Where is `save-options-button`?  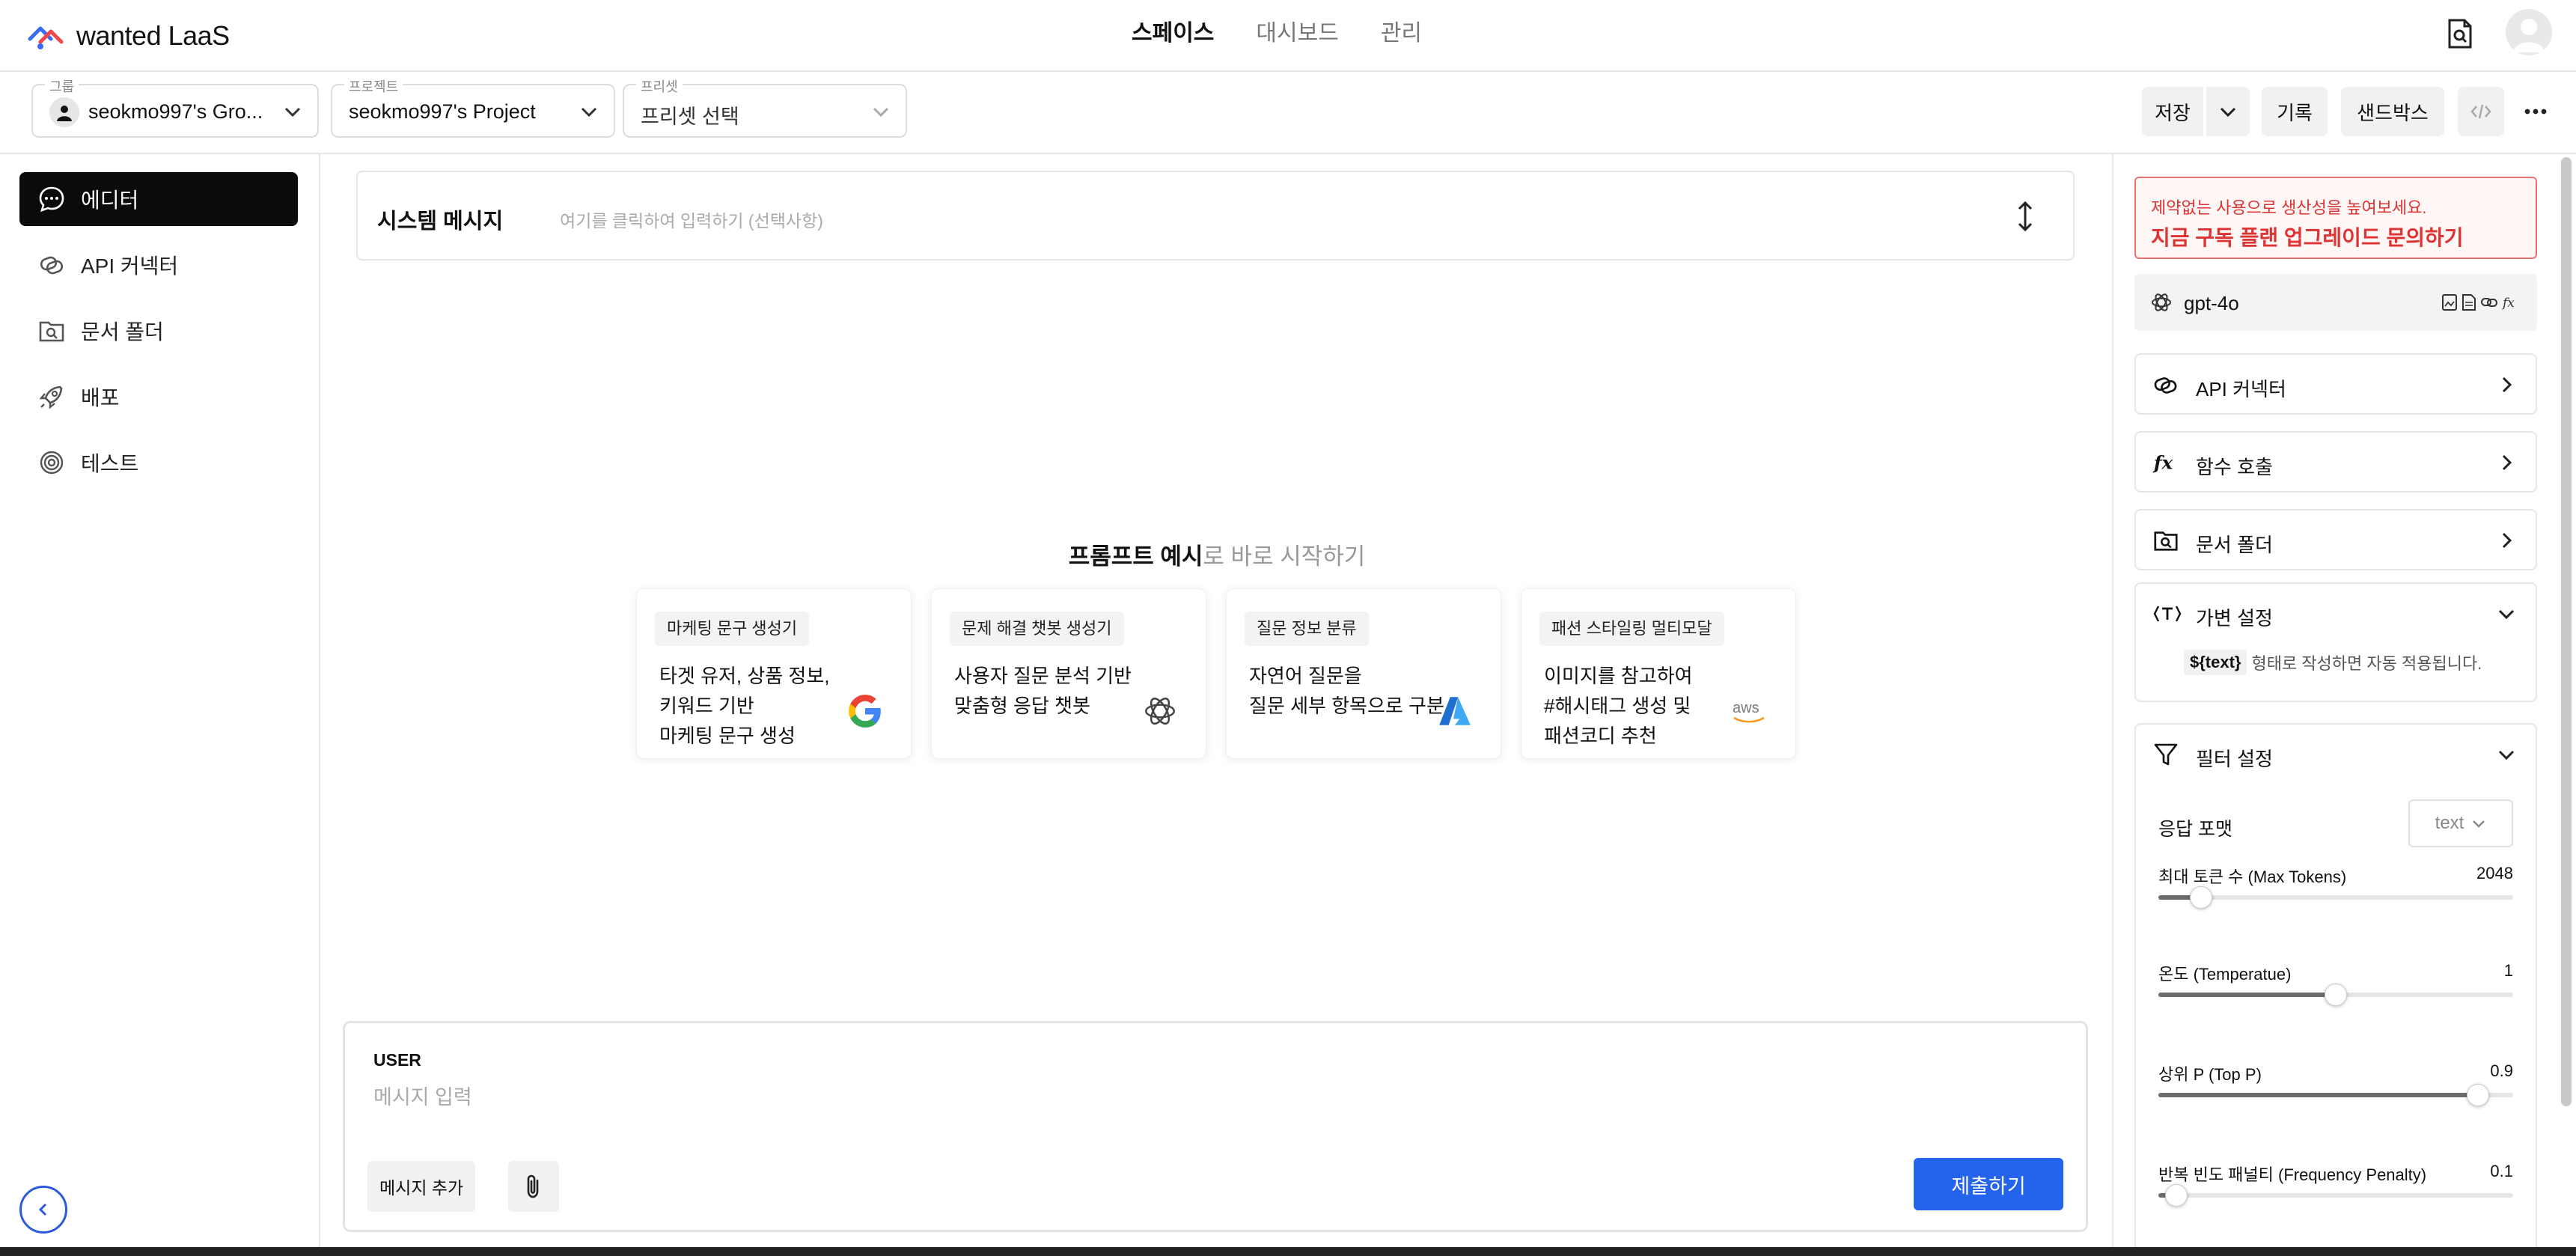
save-options-button is located at coordinates (2228, 111).